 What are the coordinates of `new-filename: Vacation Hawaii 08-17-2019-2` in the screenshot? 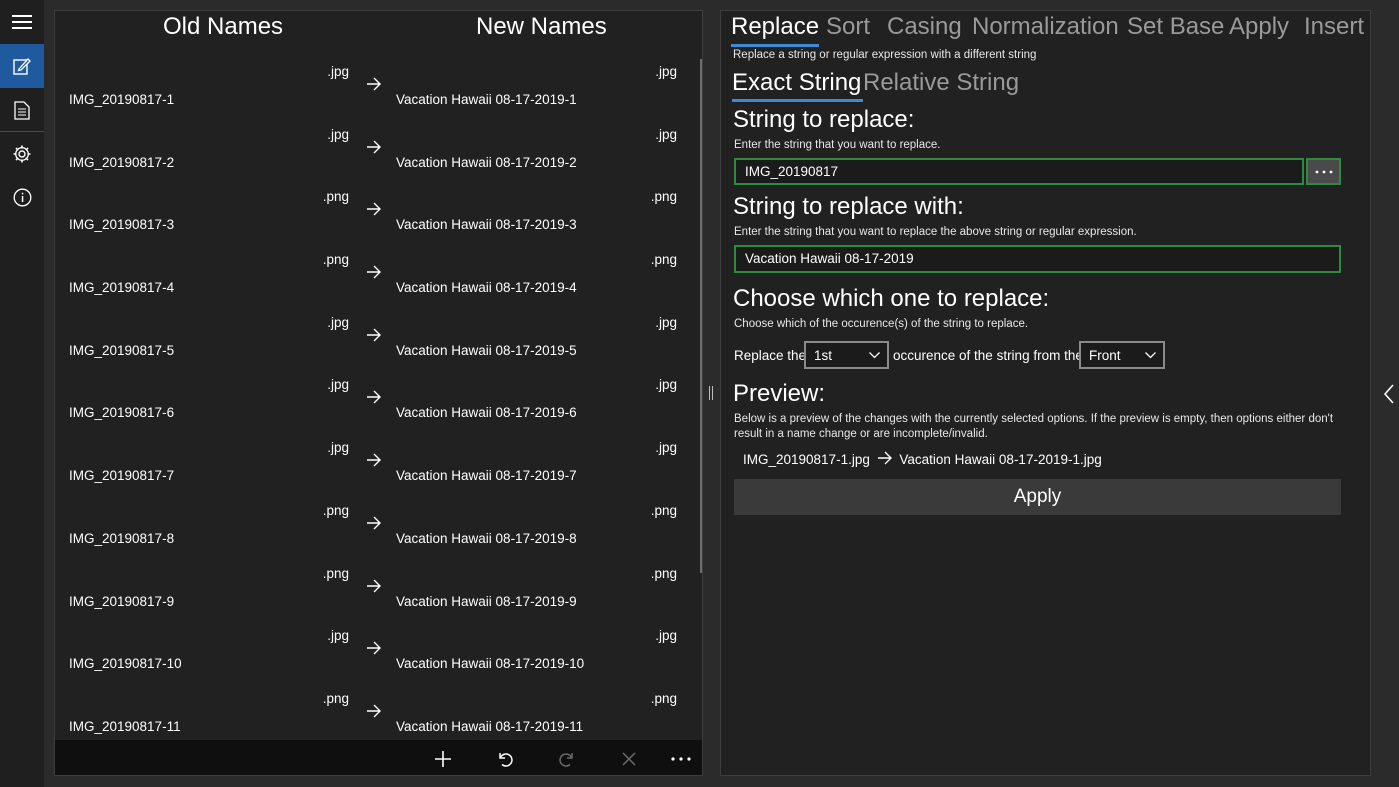 It's located at (486, 162).